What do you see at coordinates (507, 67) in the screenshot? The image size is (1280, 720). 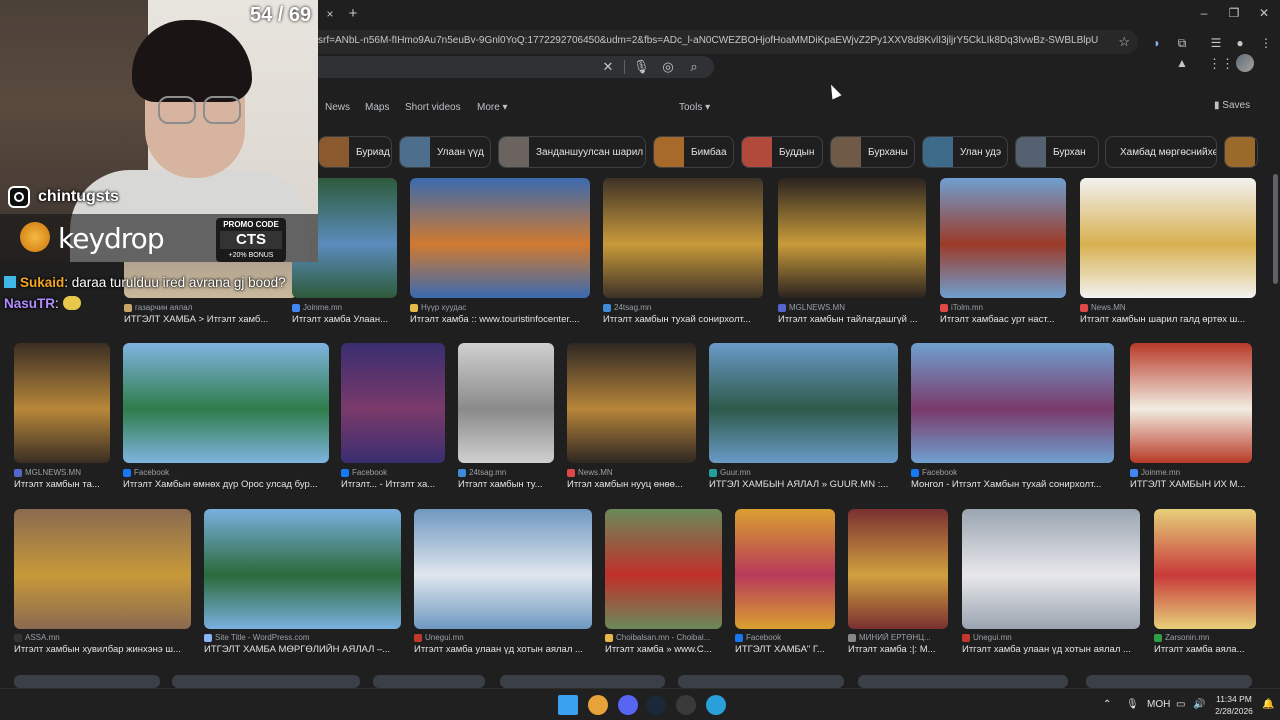 I see `search-box: ✕ 🎙 ◎ ⌕` at bounding box center [507, 67].